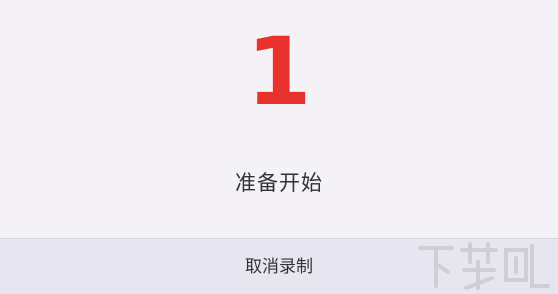 The image size is (558, 294). What do you see at coordinates (279, 72) in the screenshot?
I see `countdown-number: 1` at bounding box center [279, 72].